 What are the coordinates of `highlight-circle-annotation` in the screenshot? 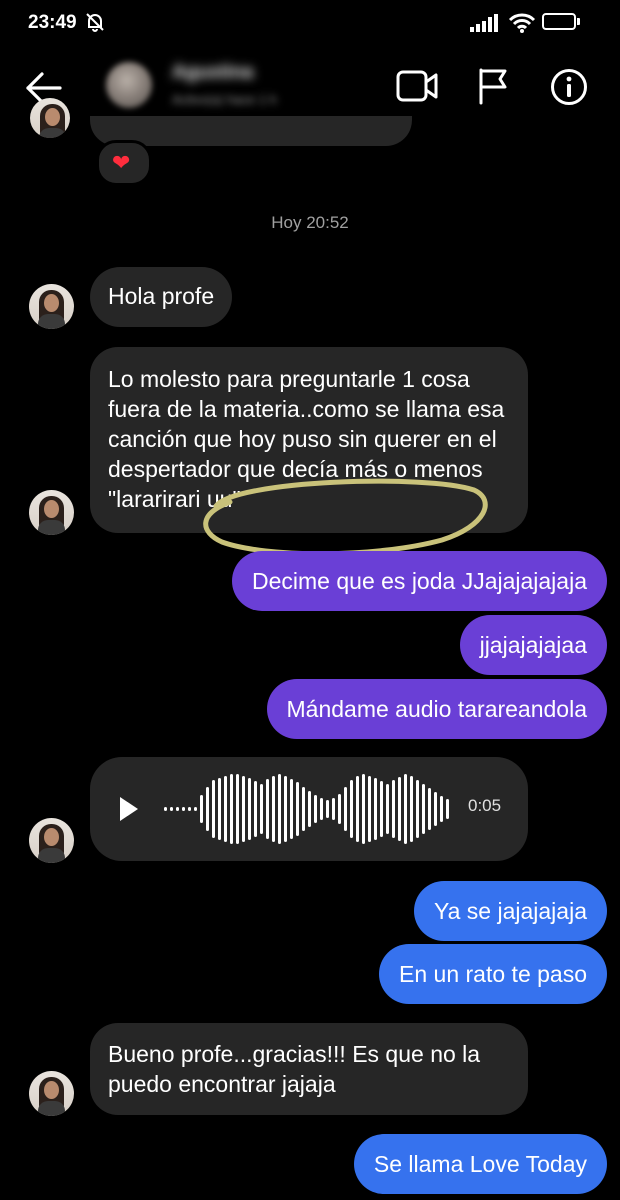 It's located at (345, 517).